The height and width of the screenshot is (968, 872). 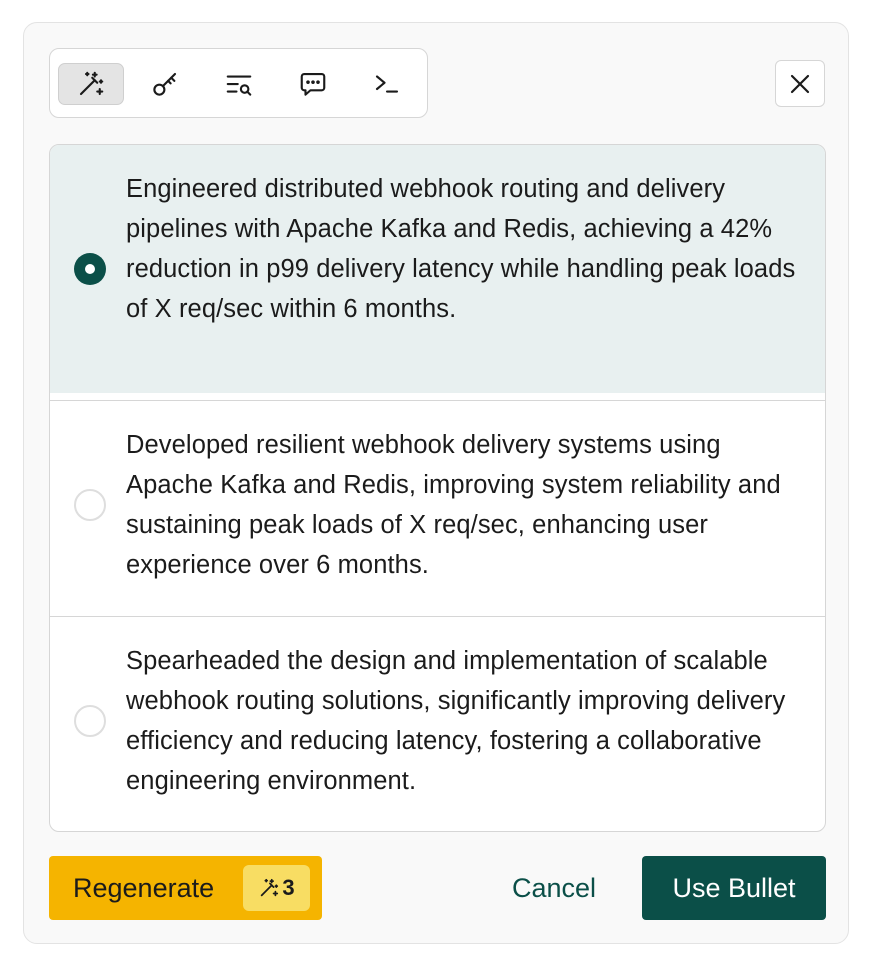 What do you see at coordinates (554, 888) in the screenshot?
I see `cancel-button: Cancel` at bounding box center [554, 888].